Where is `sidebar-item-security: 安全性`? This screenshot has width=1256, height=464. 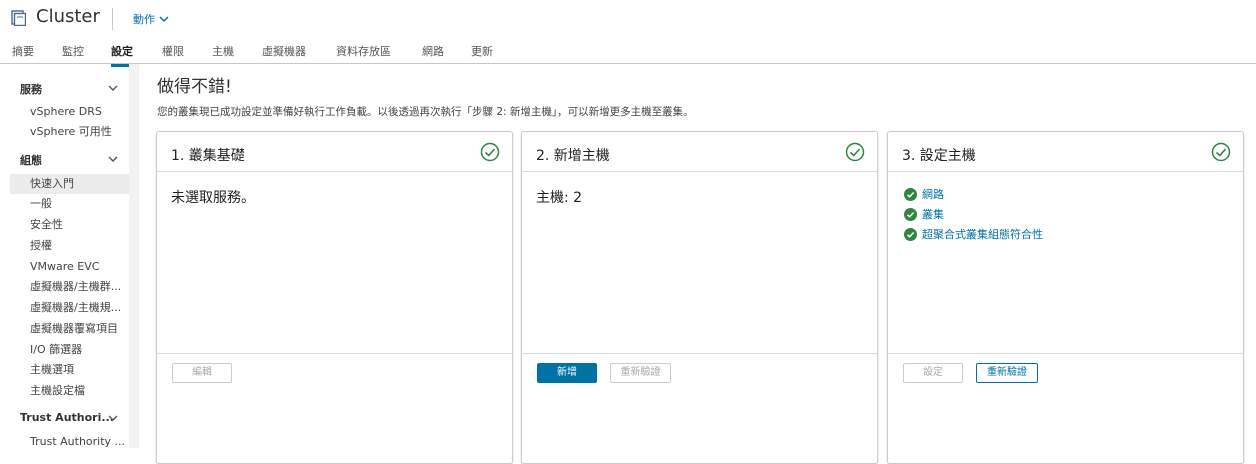 sidebar-item-security: 安全性 is located at coordinates (69, 225).